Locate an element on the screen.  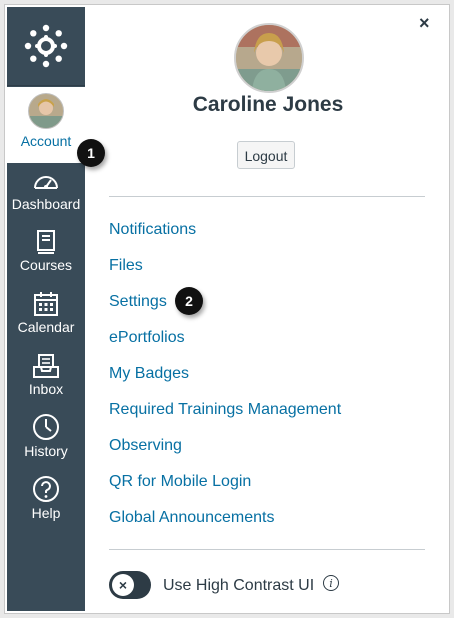
profile-avatar is located at coordinates (269, 58).